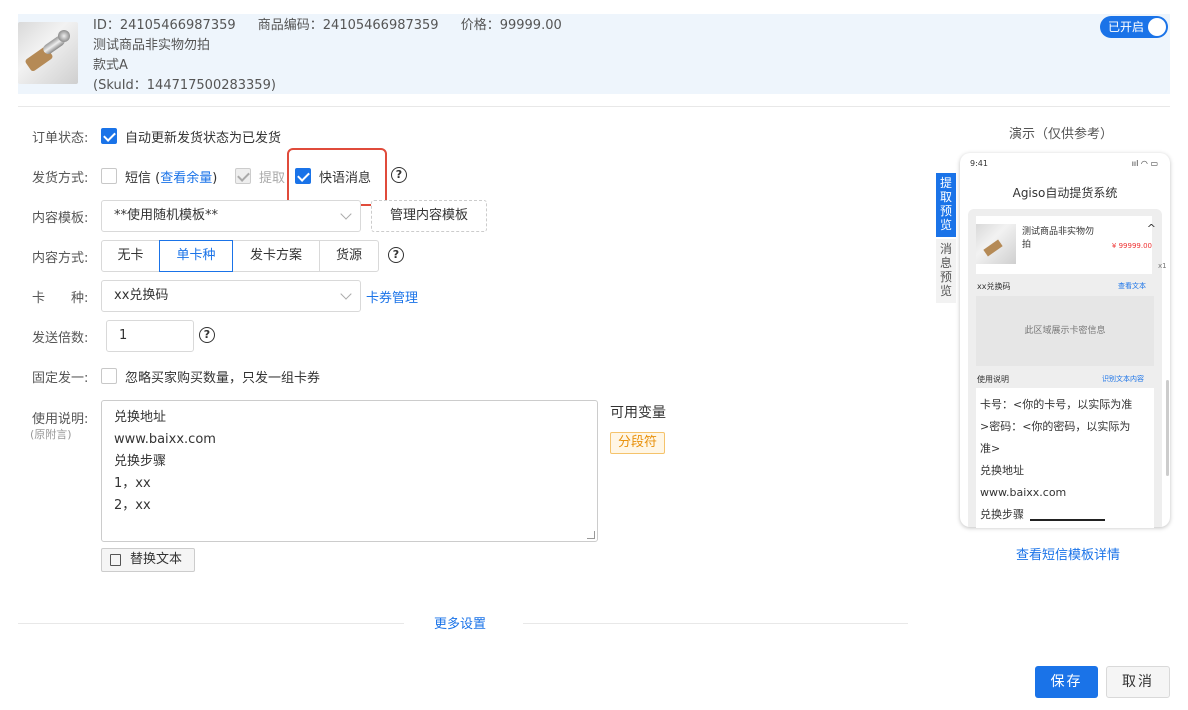 Image resolution: width=1188 pixels, height=710 pixels. What do you see at coordinates (109, 176) in the screenshot?
I see `sms-checkbox` at bounding box center [109, 176].